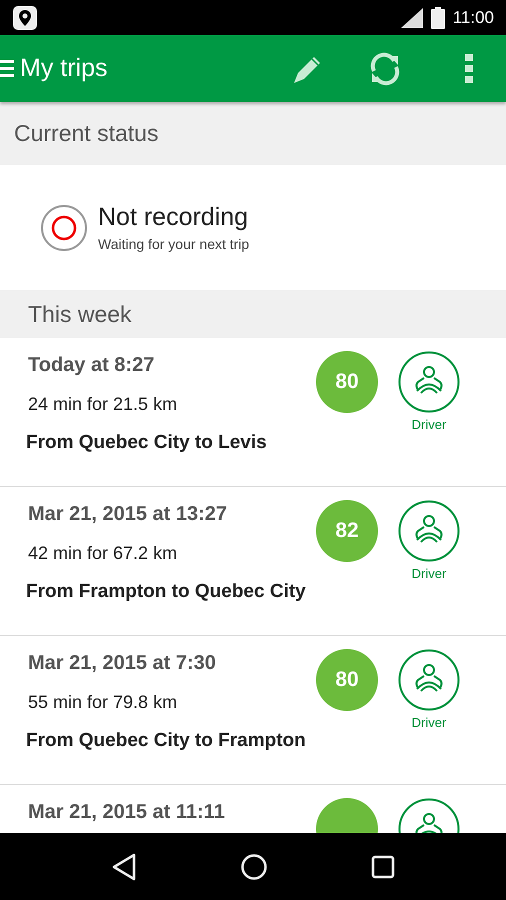 The height and width of the screenshot is (900, 506). I want to click on menu-icon, so click(7, 69).